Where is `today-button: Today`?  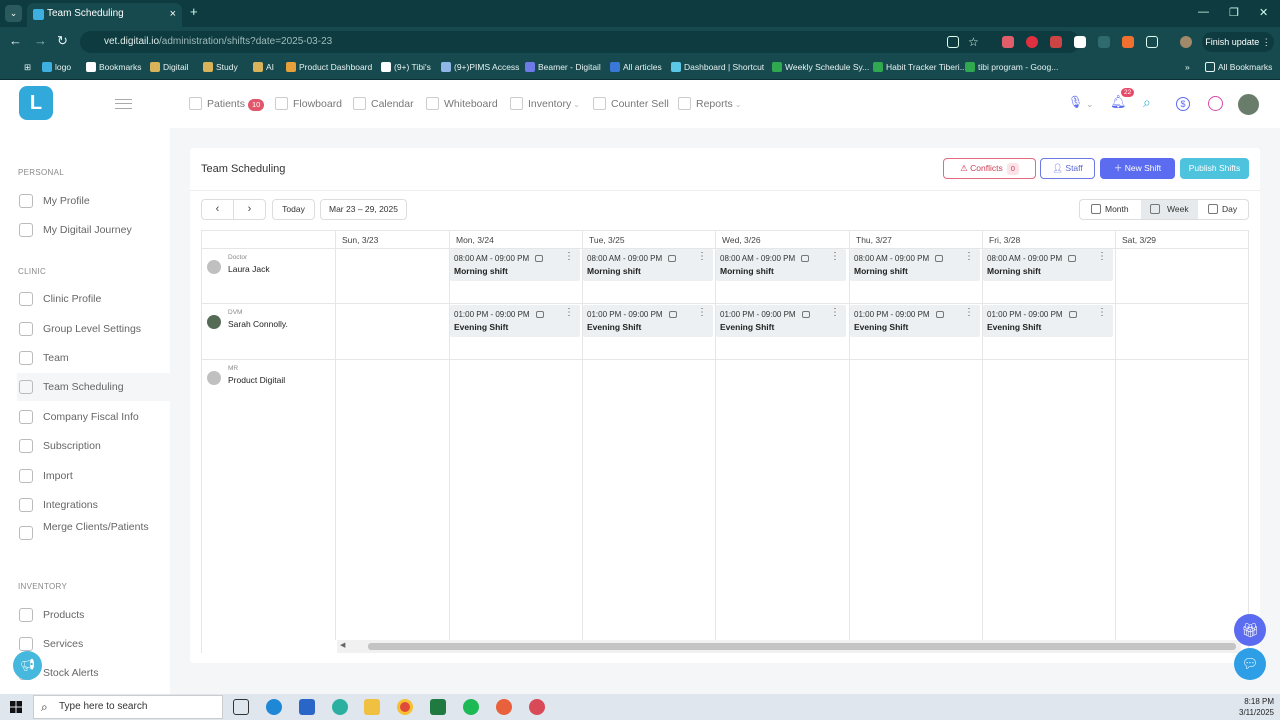
today-button: Today is located at coordinates (293, 209).